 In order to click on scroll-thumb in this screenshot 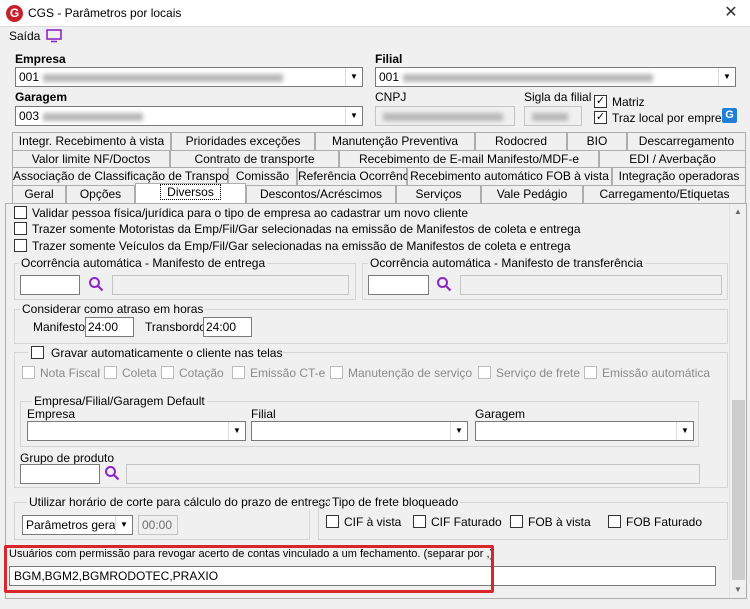, I will do `click(738, 490)`.